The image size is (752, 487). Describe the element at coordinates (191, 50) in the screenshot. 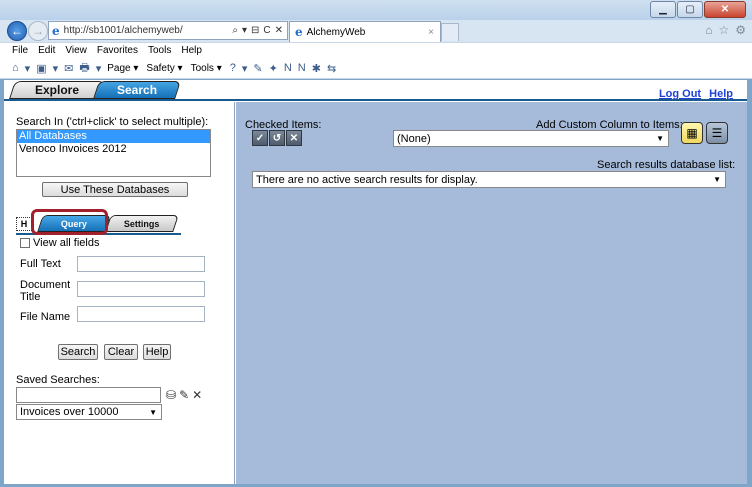

I see `menu-help: Help` at that location.